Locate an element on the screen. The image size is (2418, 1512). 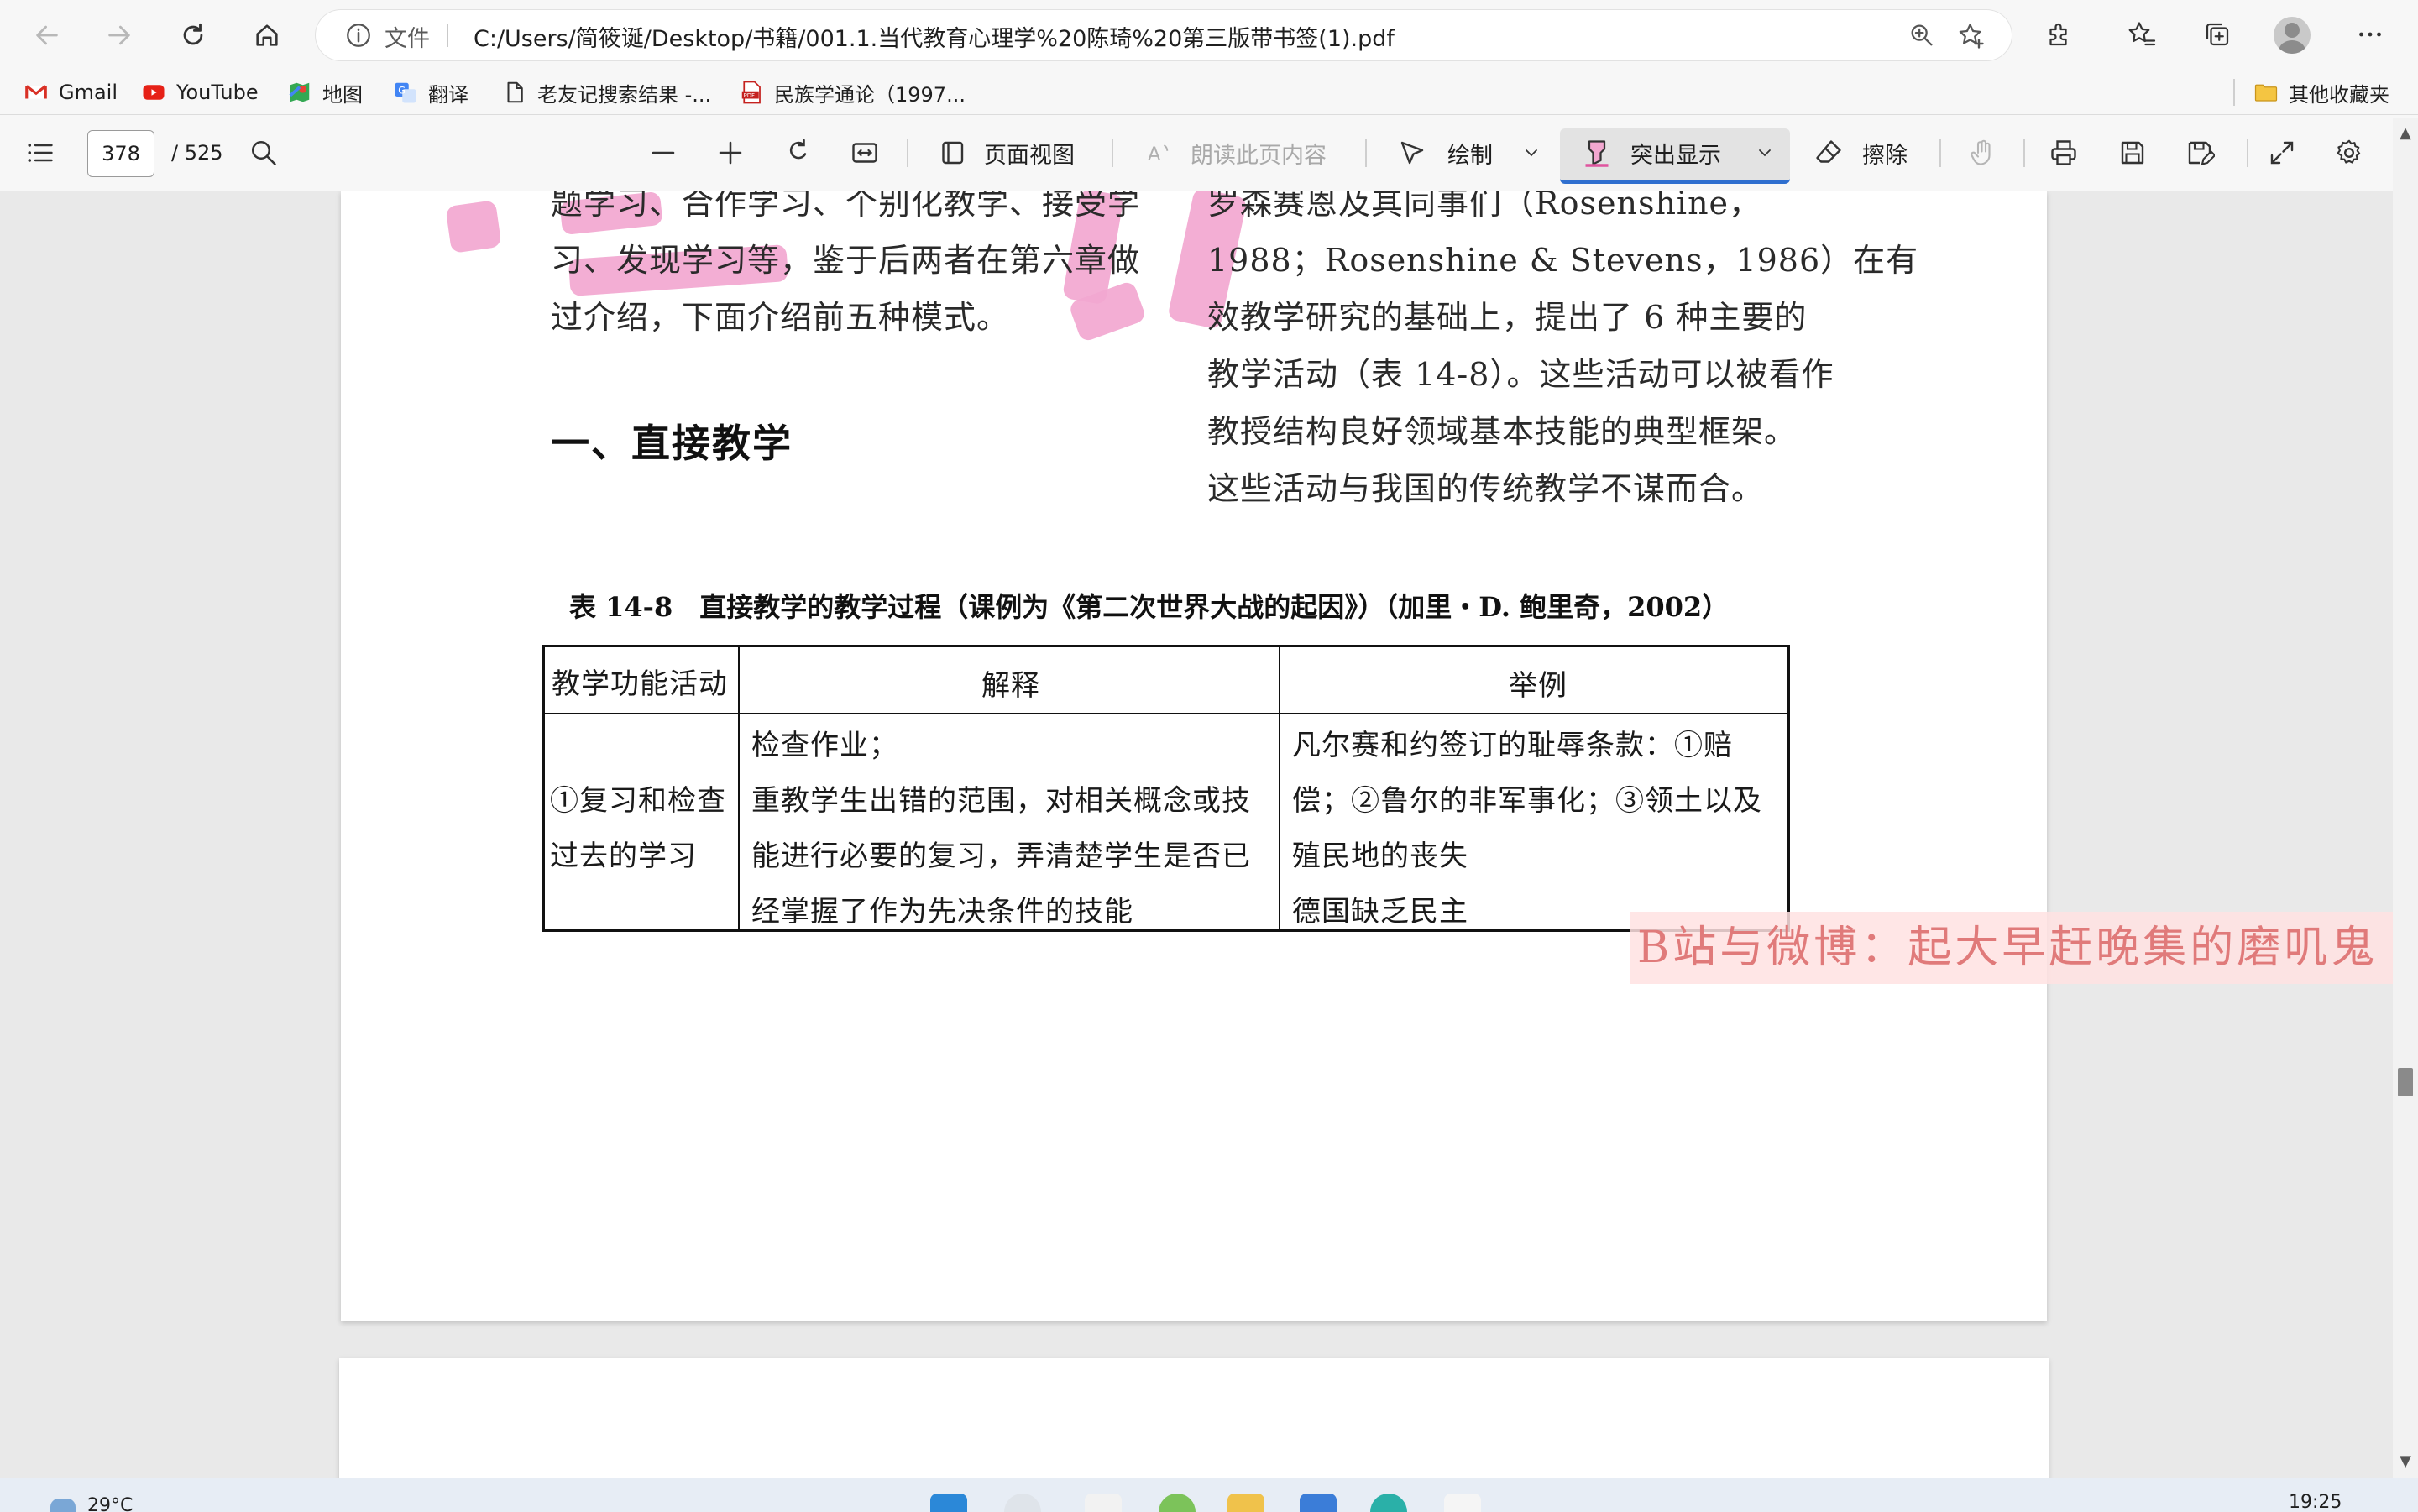
text-line: 题学习、合作学习、个别化教学、接受学 is located at coordinates (846, 206).